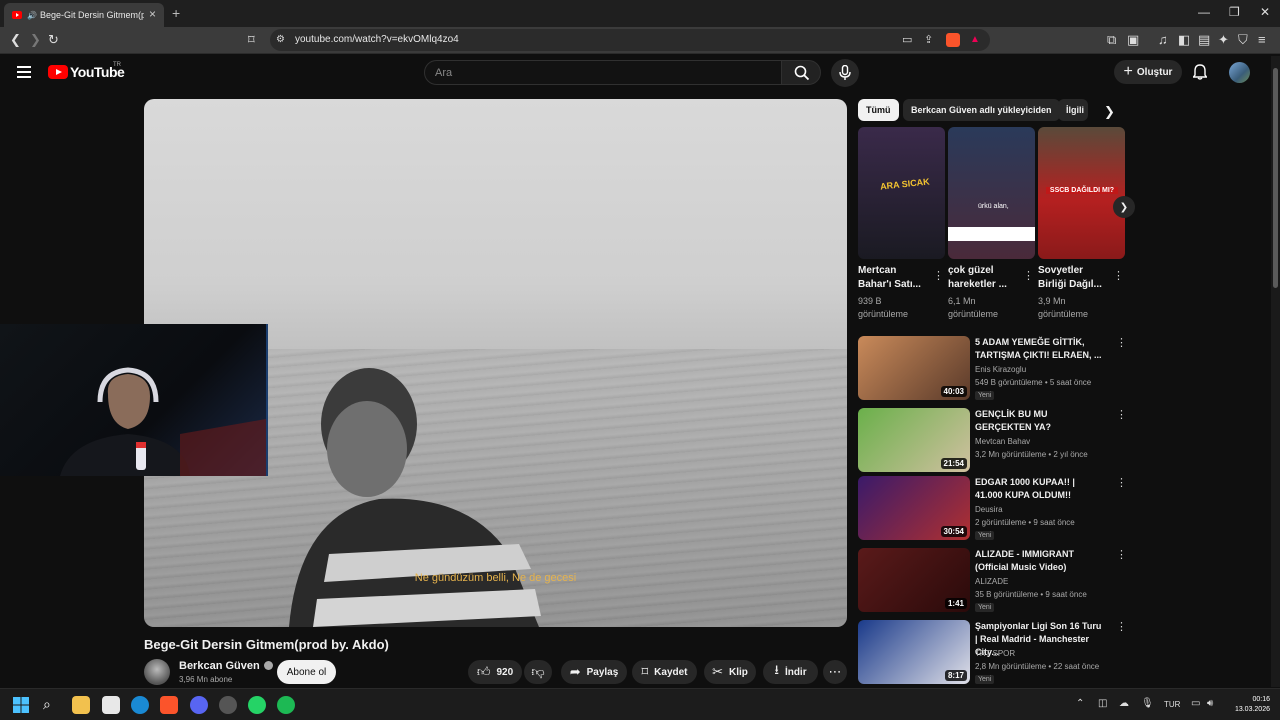  What do you see at coordinates (914, 580) in the screenshot?
I see `recommendation-thumbnail: 1:41` at bounding box center [914, 580].